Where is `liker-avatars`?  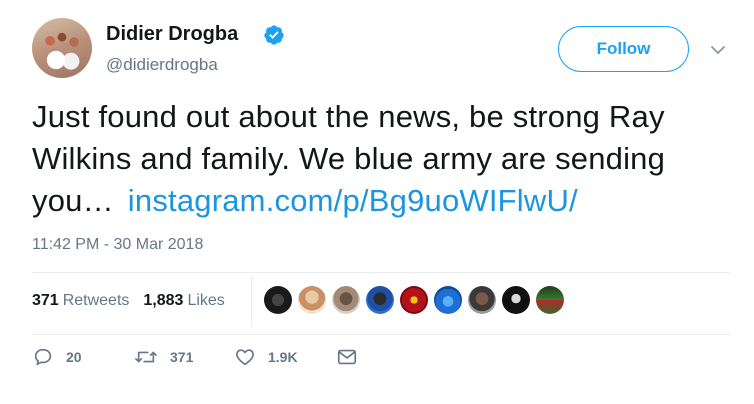 liker-avatars is located at coordinates (414, 300).